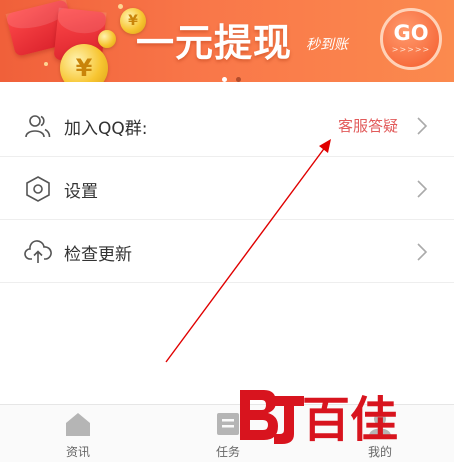 This screenshot has height=462, width=454. What do you see at coordinates (239, 79) in the screenshot?
I see `pager-dot` at bounding box center [239, 79].